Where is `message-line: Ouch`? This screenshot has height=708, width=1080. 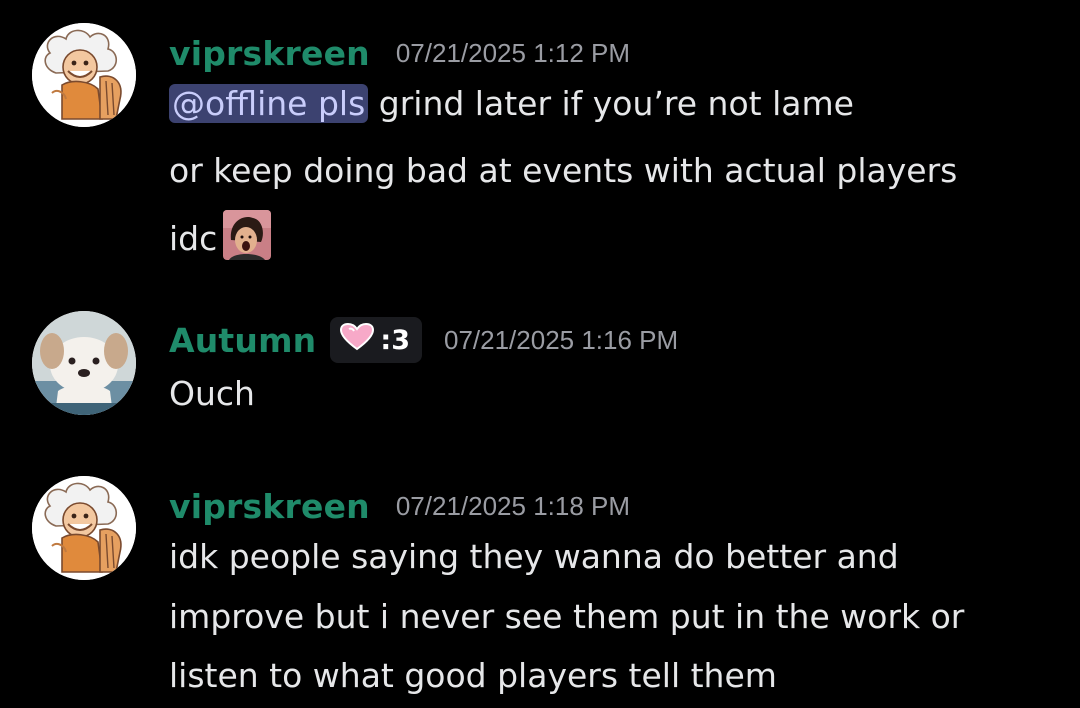 message-line: Ouch is located at coordinates (212, 393).